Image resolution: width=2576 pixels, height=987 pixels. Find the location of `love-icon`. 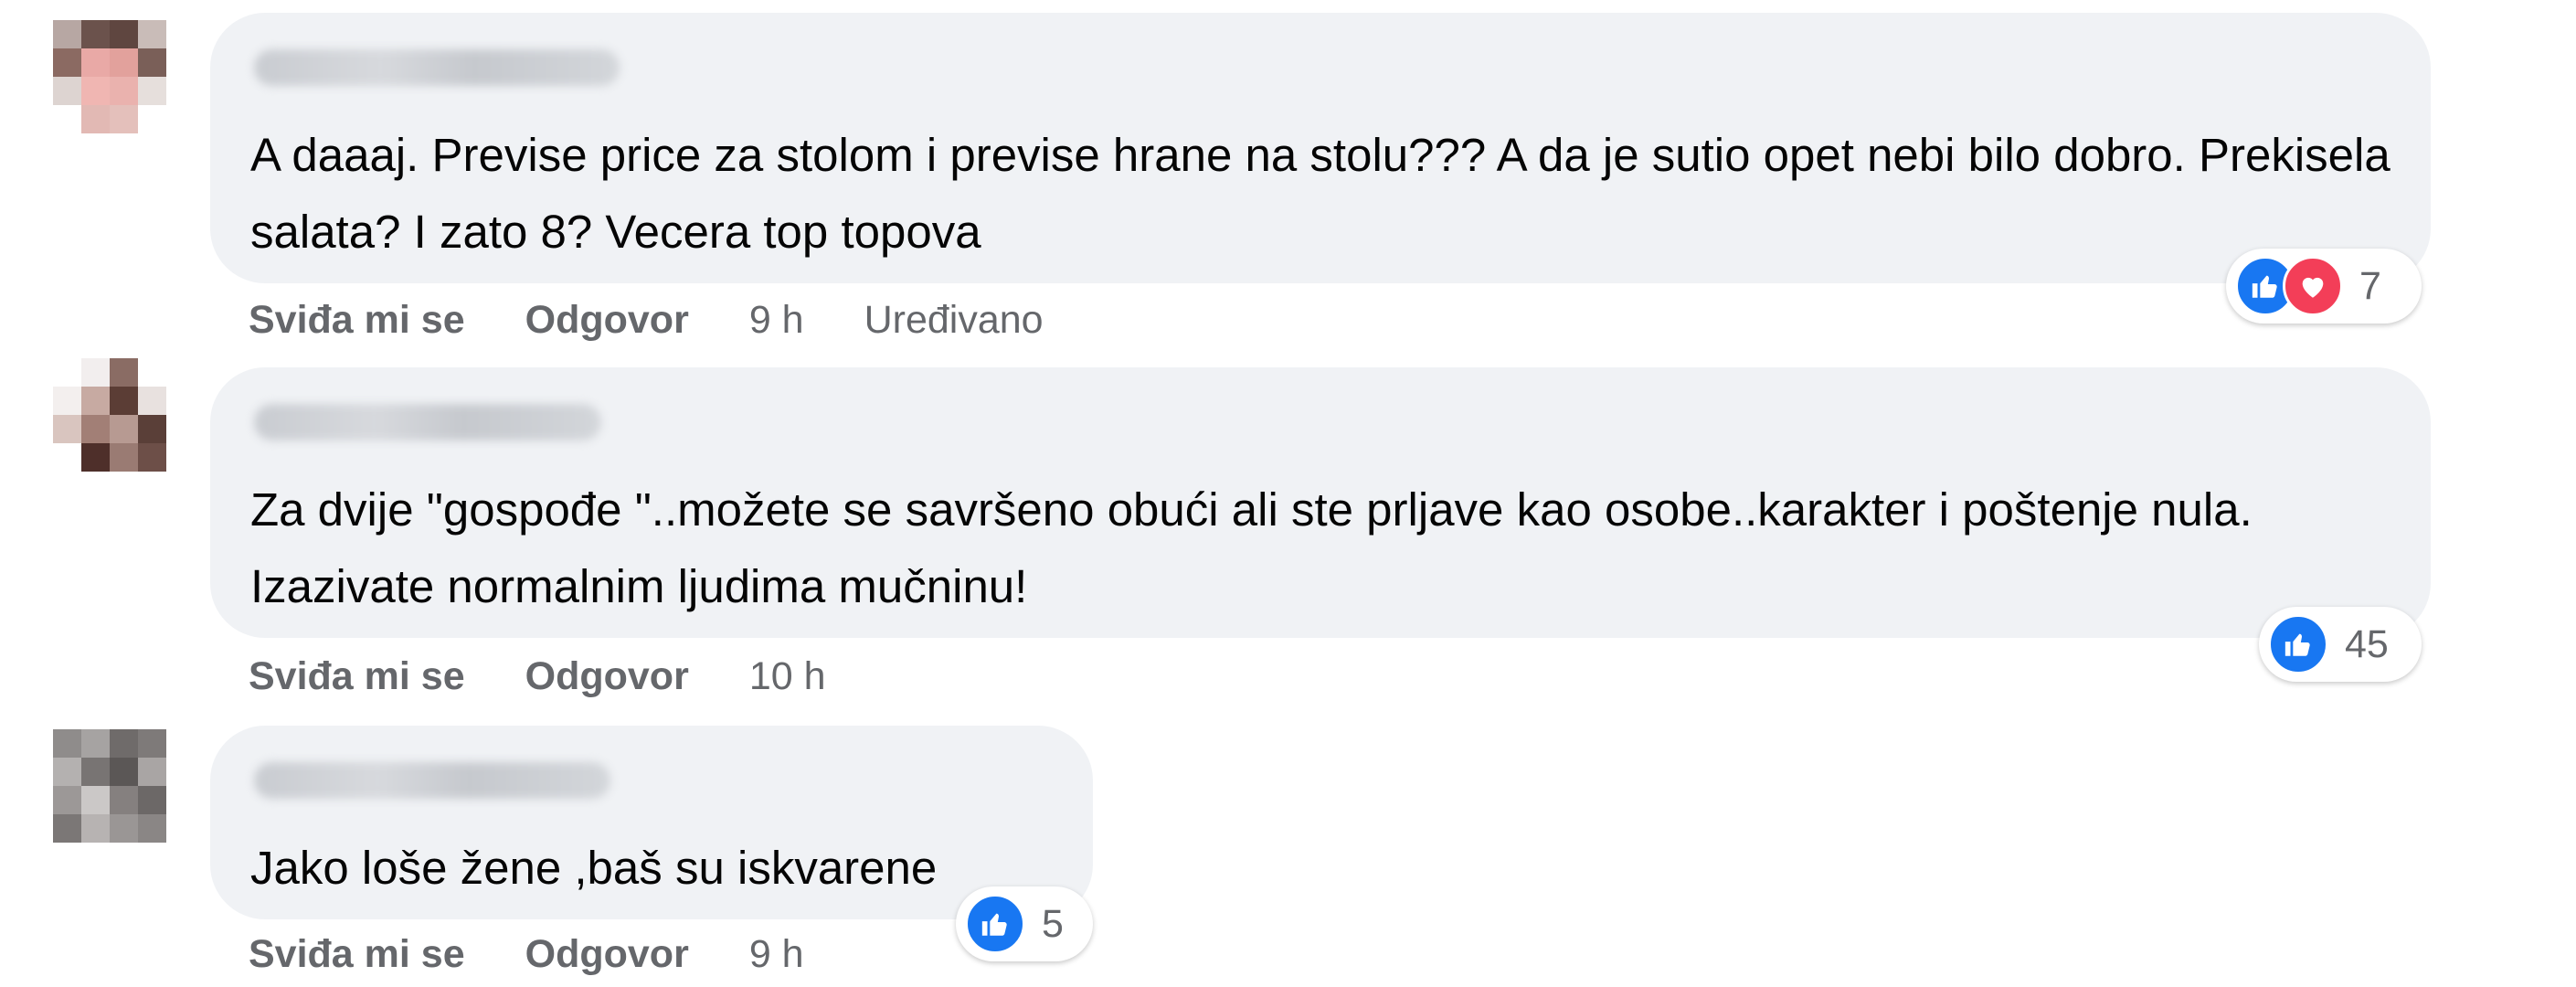

love-icon is located at coordinates (2313, 286).